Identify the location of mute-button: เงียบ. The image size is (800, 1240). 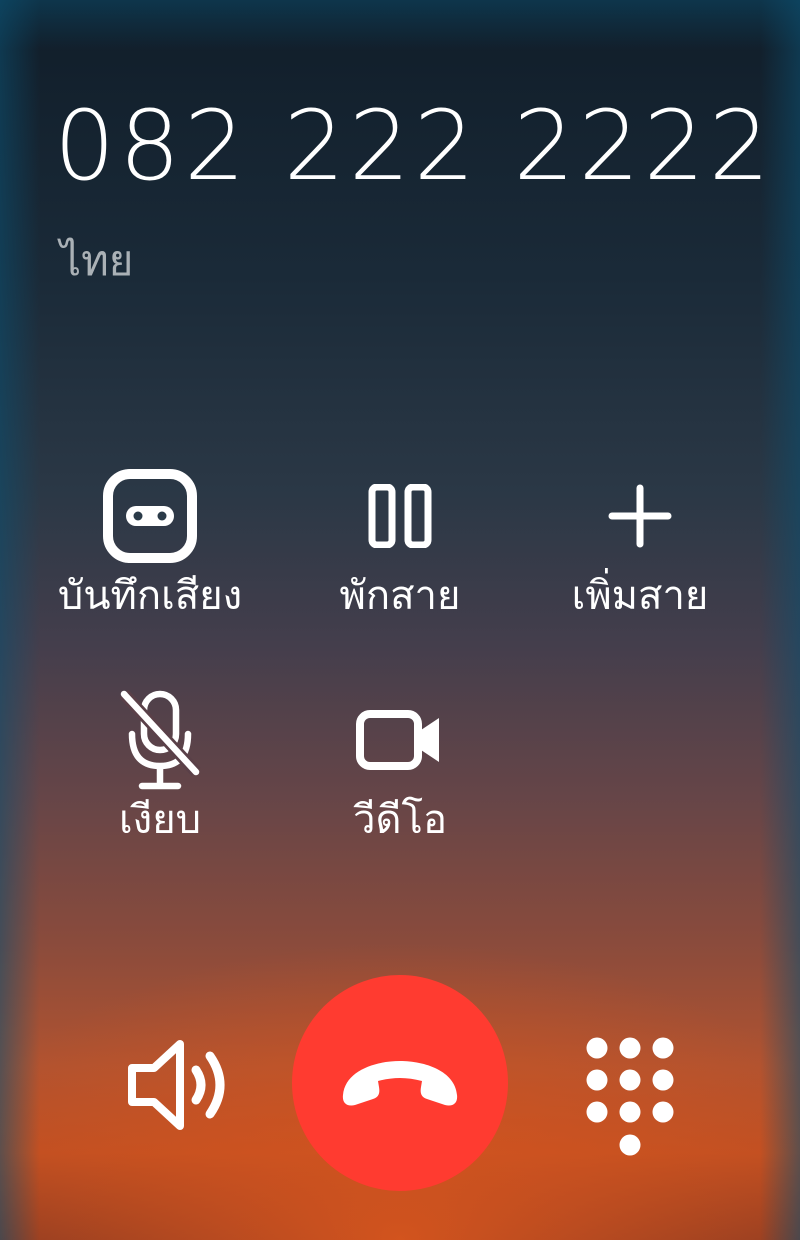
(160, 766).